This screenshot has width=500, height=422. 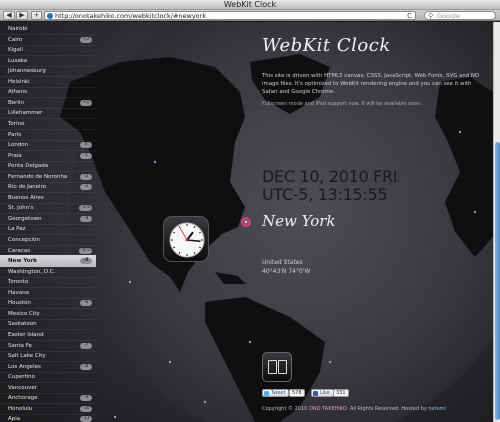 I want to click on city-name-label: Fernando de Noronha, so click(x=38, y=176).